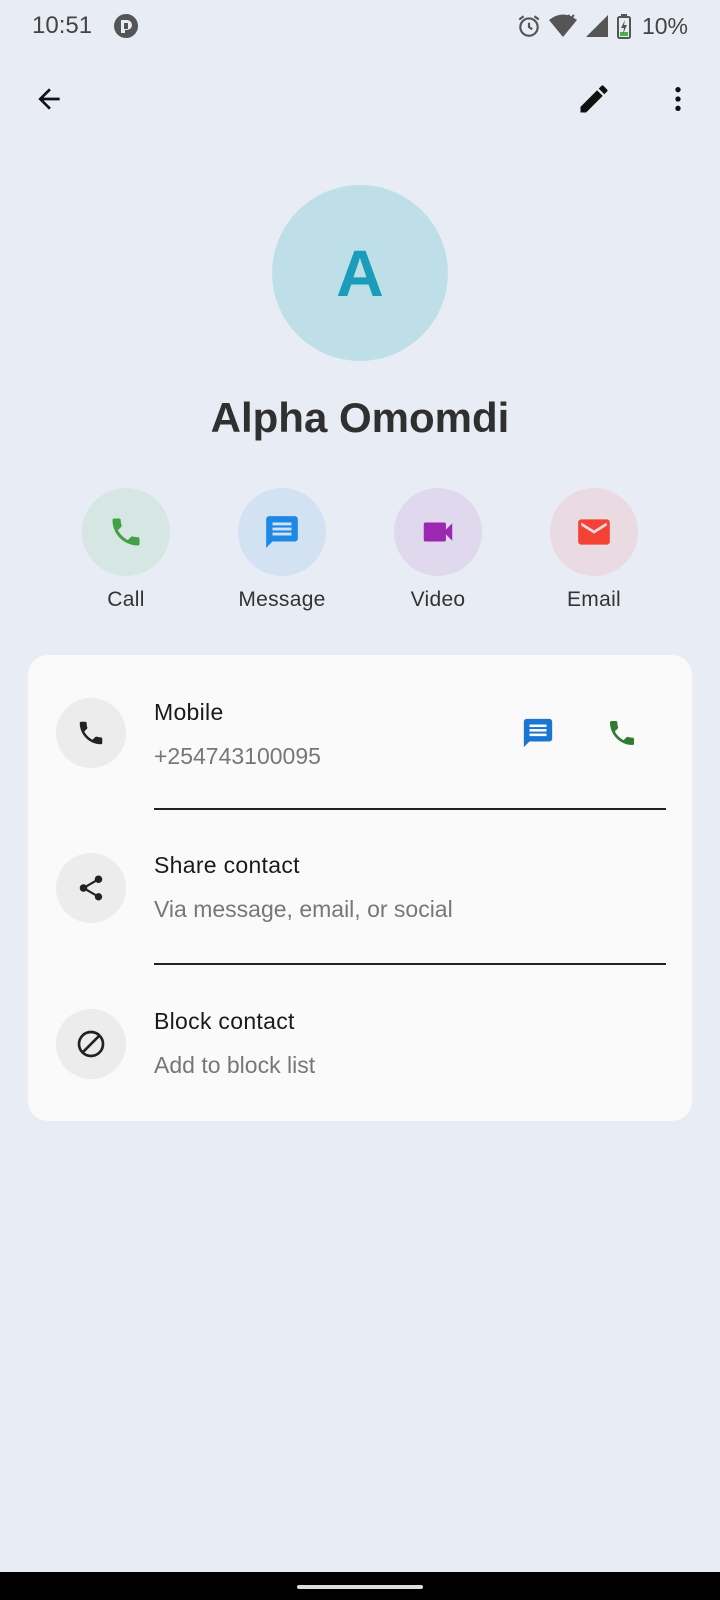 Image resolution: width=720 pixels, height=1600 pixels. What do you see at coordinates (529, 26) in the screenshot?
I see `alarm-icon` at bounding box center [529, 26].